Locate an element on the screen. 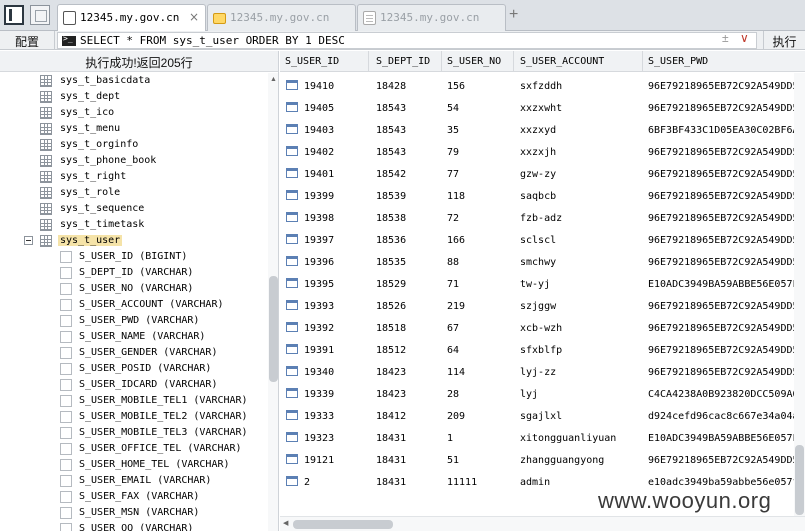 The height and width of the screenshot is (531, 805). tree-column-item: S_USER_OFFICE_TEL (VARCHAR) is located at coordinates (134, 449).